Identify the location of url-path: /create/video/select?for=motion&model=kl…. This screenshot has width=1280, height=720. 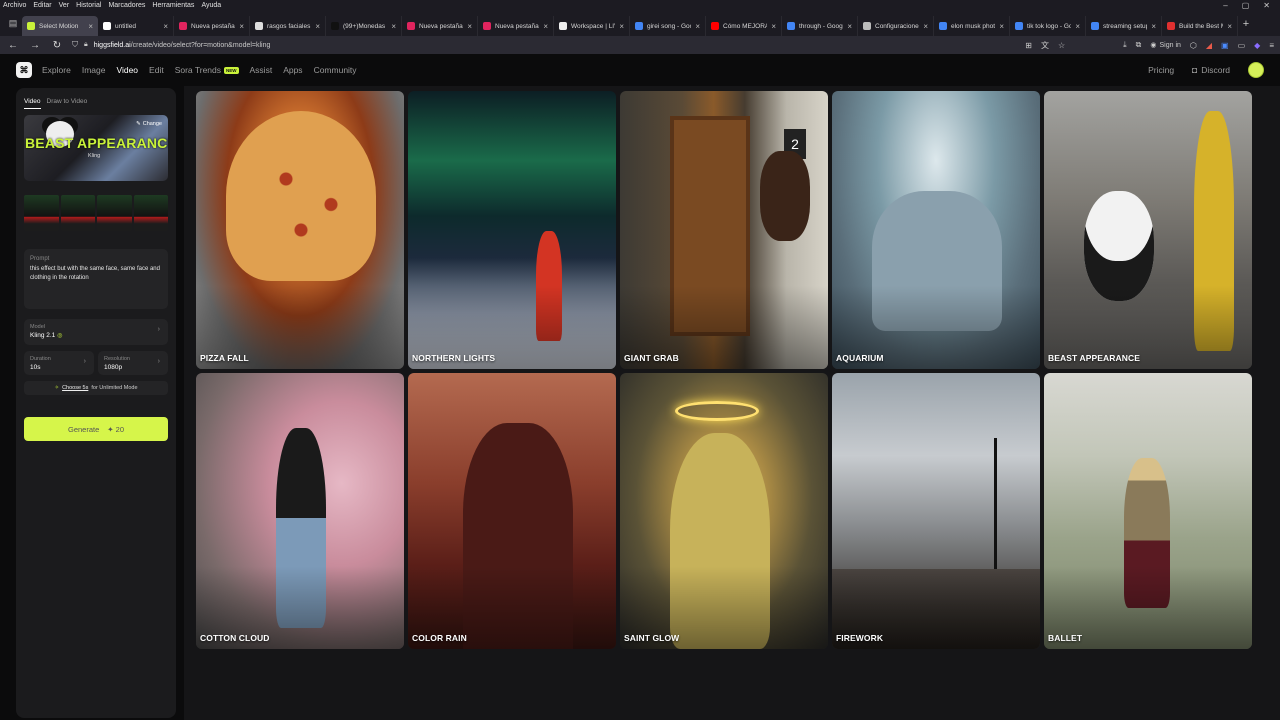
(200, 45).